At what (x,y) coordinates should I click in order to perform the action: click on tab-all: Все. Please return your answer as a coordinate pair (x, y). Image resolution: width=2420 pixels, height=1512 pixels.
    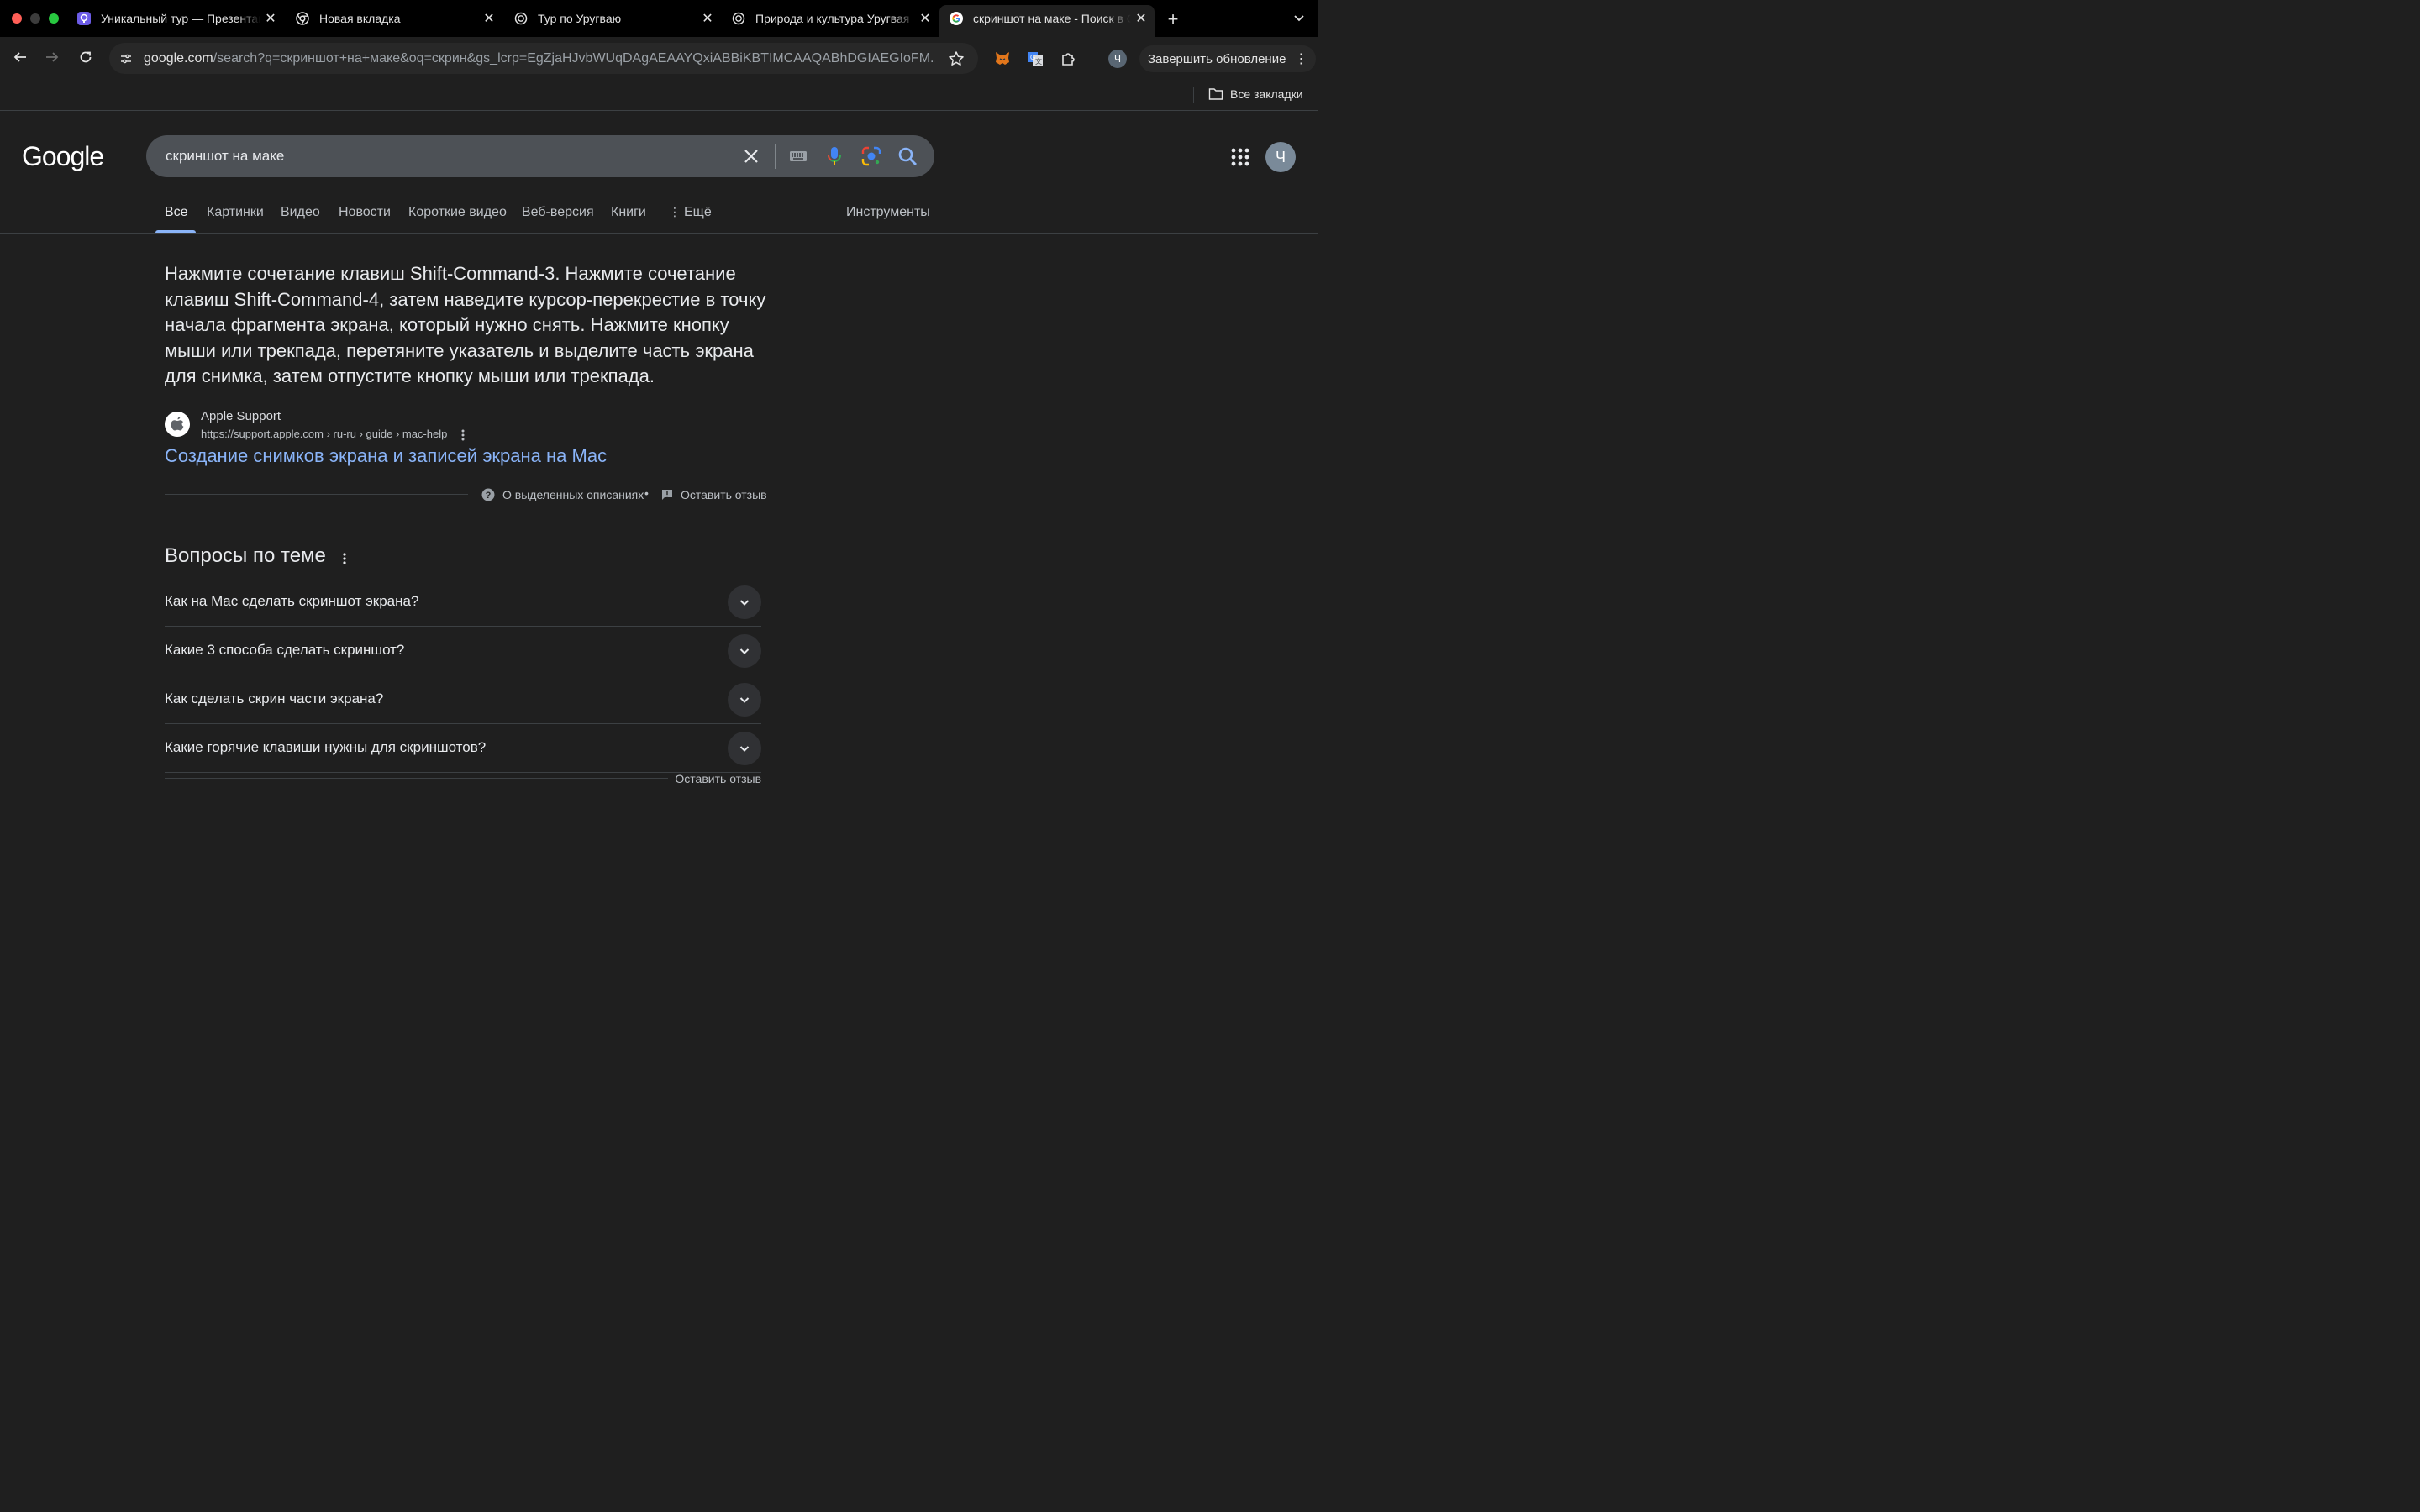
    Looking at the image, I should click on (176, 212).